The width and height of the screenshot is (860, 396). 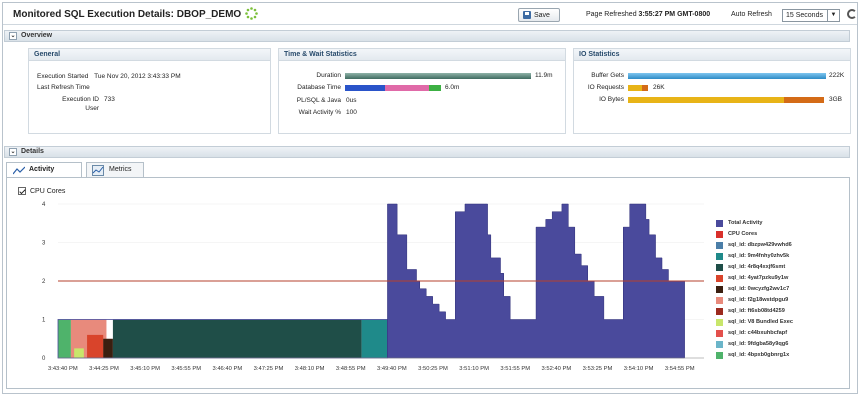 I want to click on legend-label: sql_id: c44bxuhbcfapf, so click(x=758, y=333).